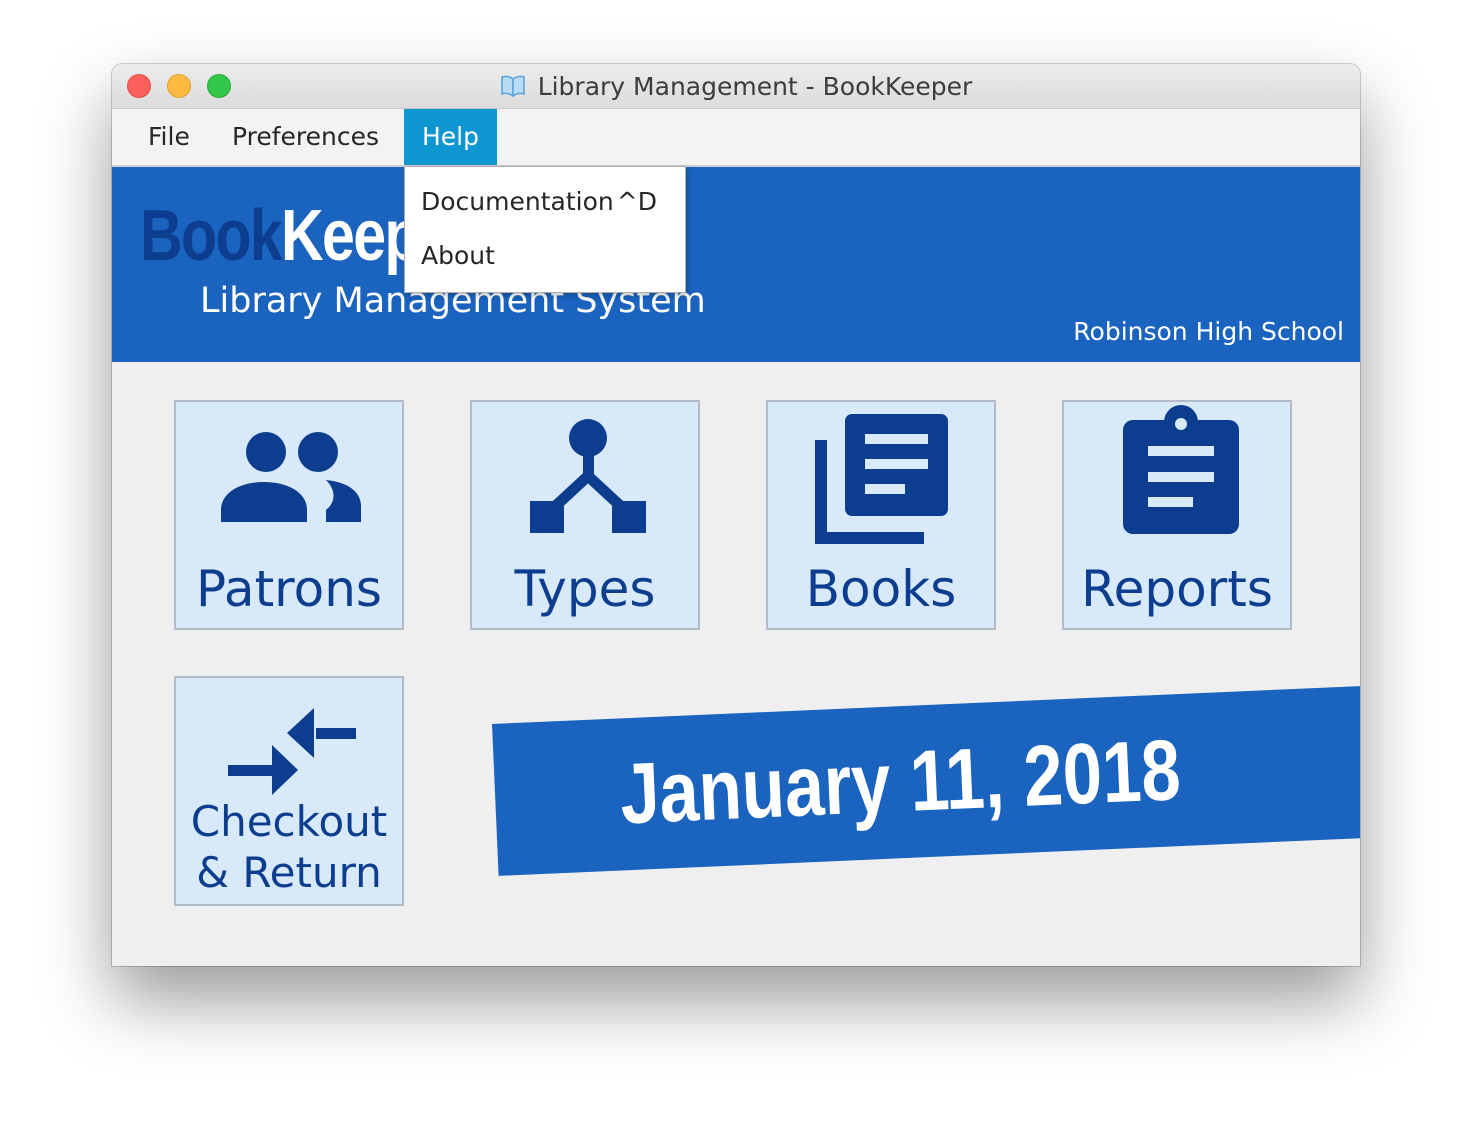  I want to click on book-open-icon, so click(512, 86).